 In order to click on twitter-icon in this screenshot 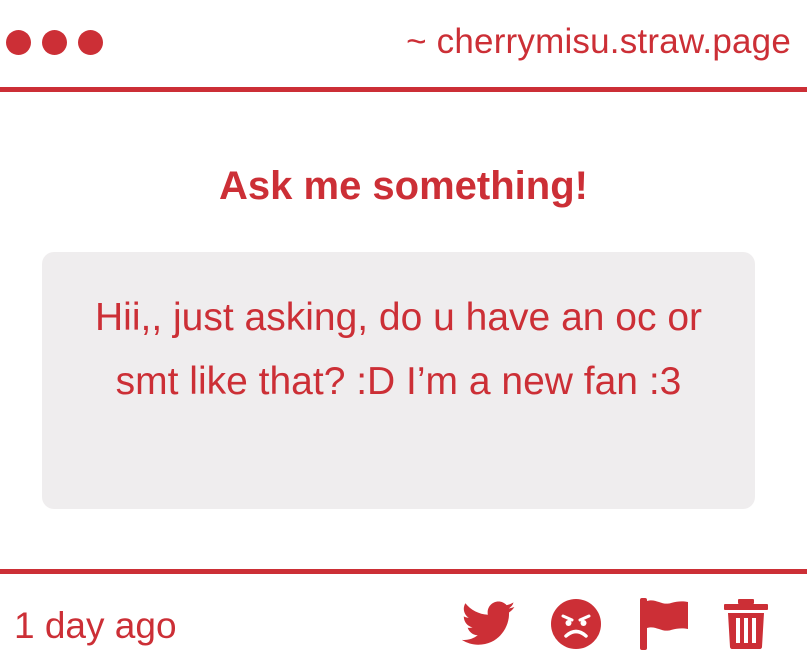, I will do `click(489, 624)`.